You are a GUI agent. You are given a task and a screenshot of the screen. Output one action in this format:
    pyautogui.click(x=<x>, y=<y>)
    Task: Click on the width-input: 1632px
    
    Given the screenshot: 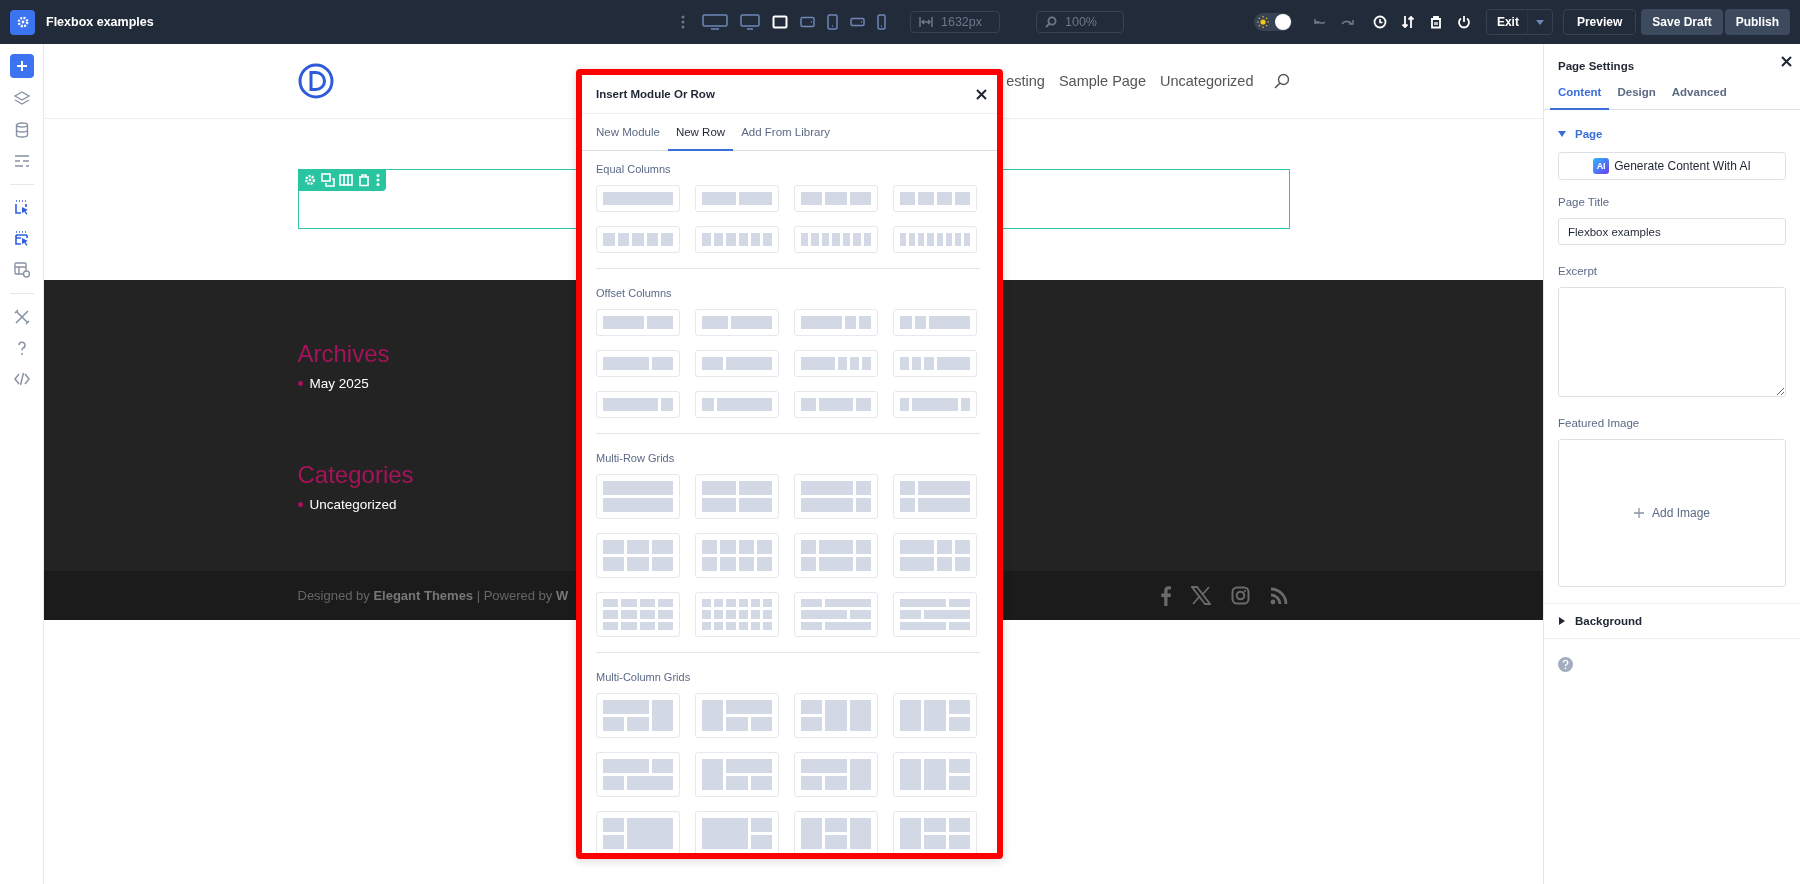 What is the action you would take?
    pyautogui.click(x=966, y=22)
    